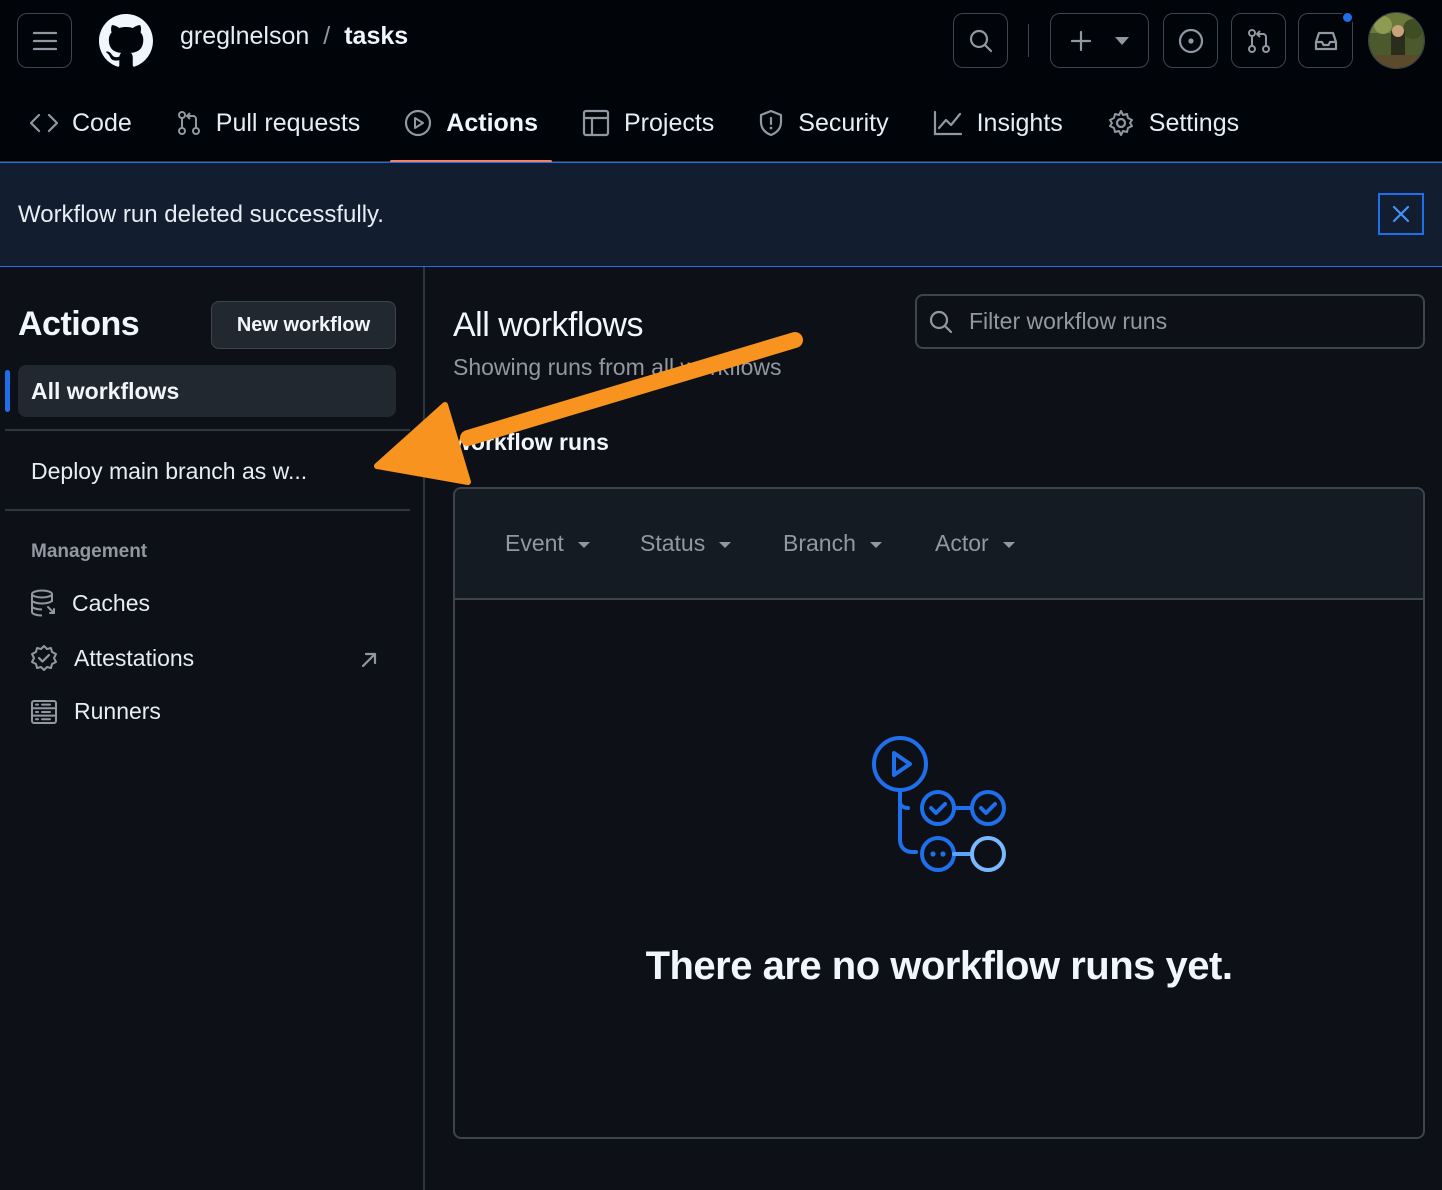 This screenshot has height=1190, width=1442. I want to click on graph-icon, so click(947, 123).